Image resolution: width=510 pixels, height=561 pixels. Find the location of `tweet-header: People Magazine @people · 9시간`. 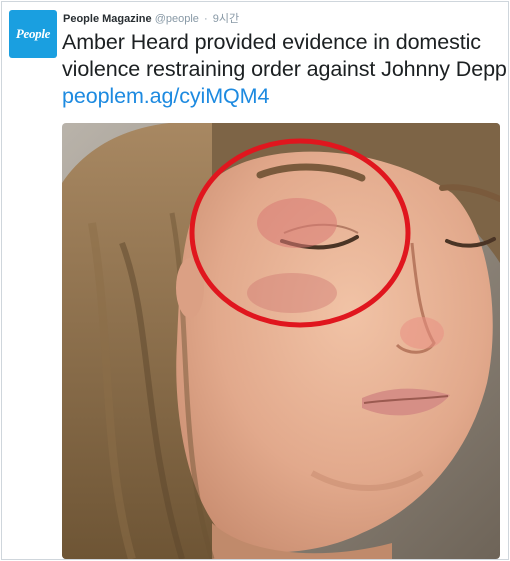

tweet-header: People Magazine @people · 9시간 is located at coordinates (151, 18).